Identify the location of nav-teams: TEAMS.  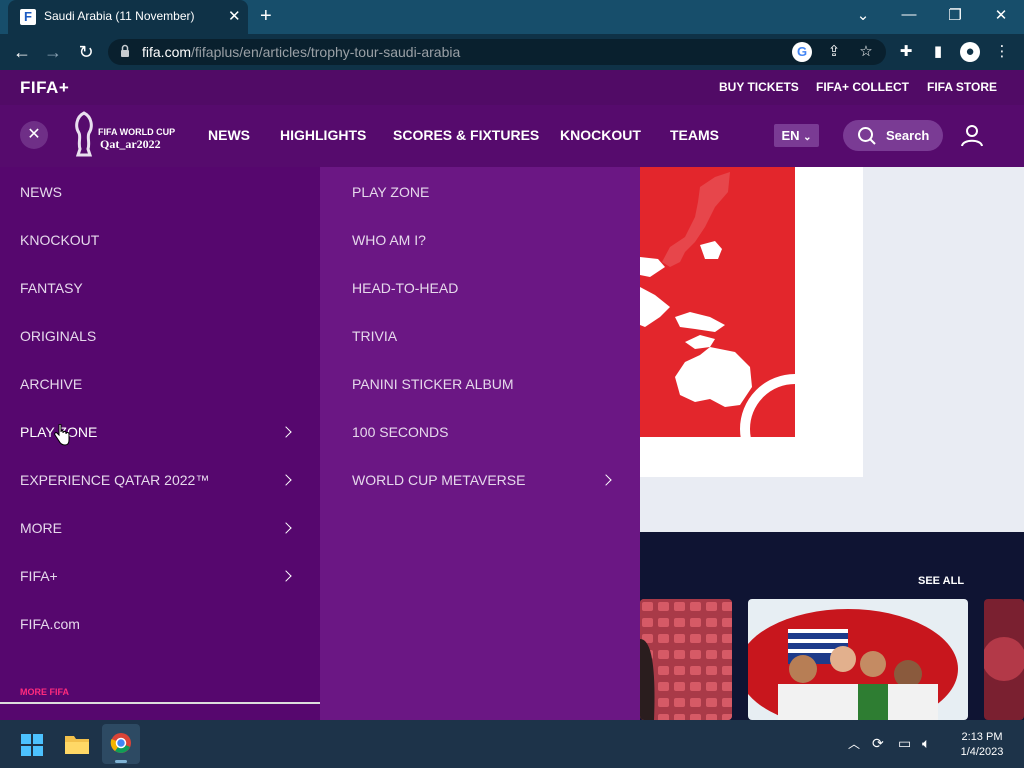
(694, 135).